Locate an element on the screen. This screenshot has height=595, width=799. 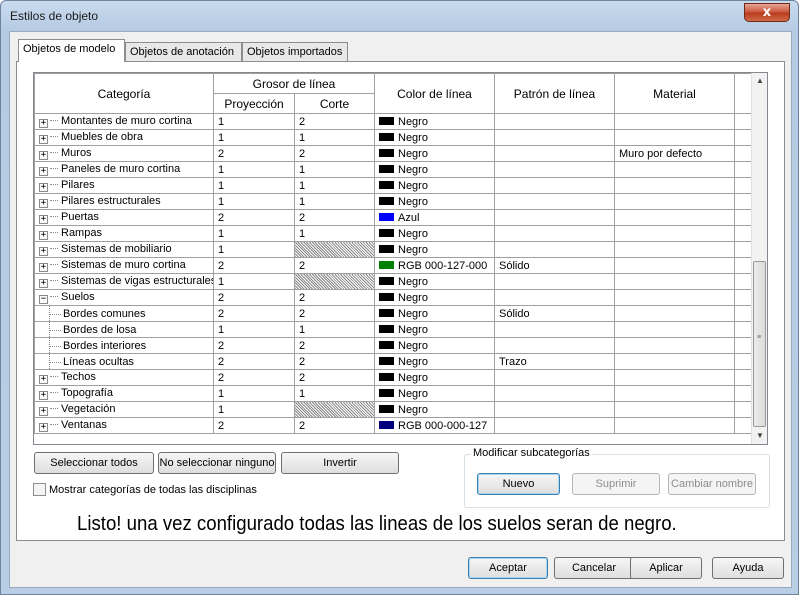
header-line-pattern: Patrón de línea is located at coordinates (554, 93).